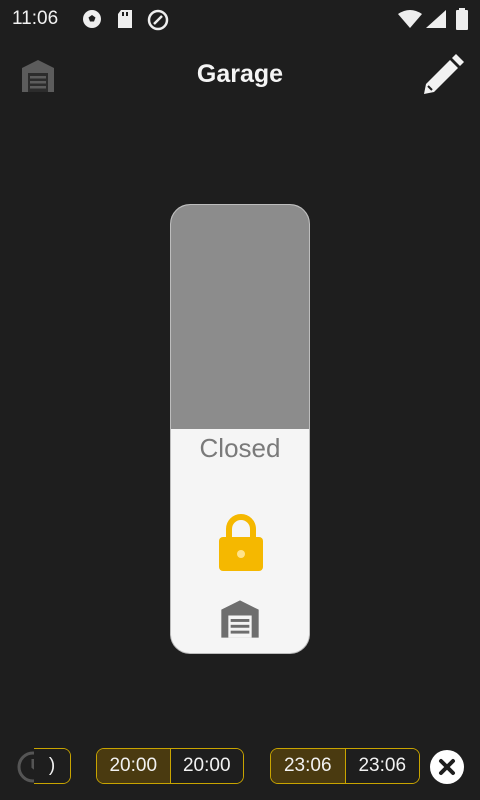 This screenshot has width=480, height=800. I want to click on schedule-pill-partial: ), so click(52, 766).